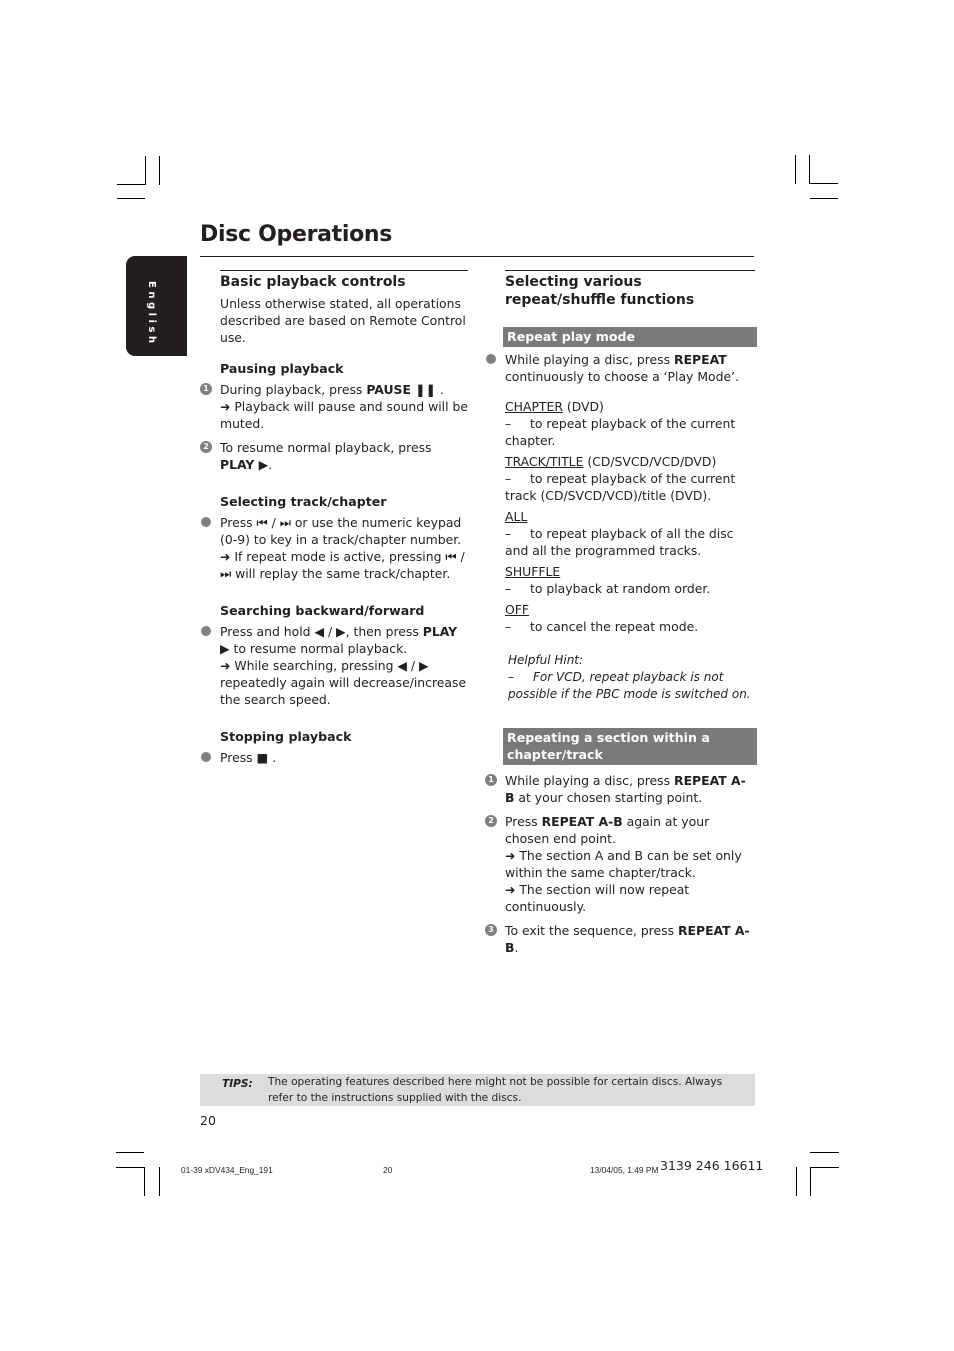 Image resolution: width=954 pixels, height=1351 pixels. I want to click on step-text: To resume normal playback, press, so click(326, 447).